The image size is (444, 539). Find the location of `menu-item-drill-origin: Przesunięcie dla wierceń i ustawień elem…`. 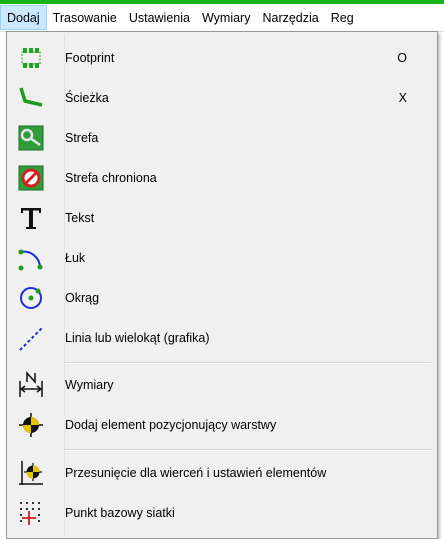

menu-item-drill-origin: Przesunięcie dla wierceń i ustawień elem… is located at coordinates (222, 473).